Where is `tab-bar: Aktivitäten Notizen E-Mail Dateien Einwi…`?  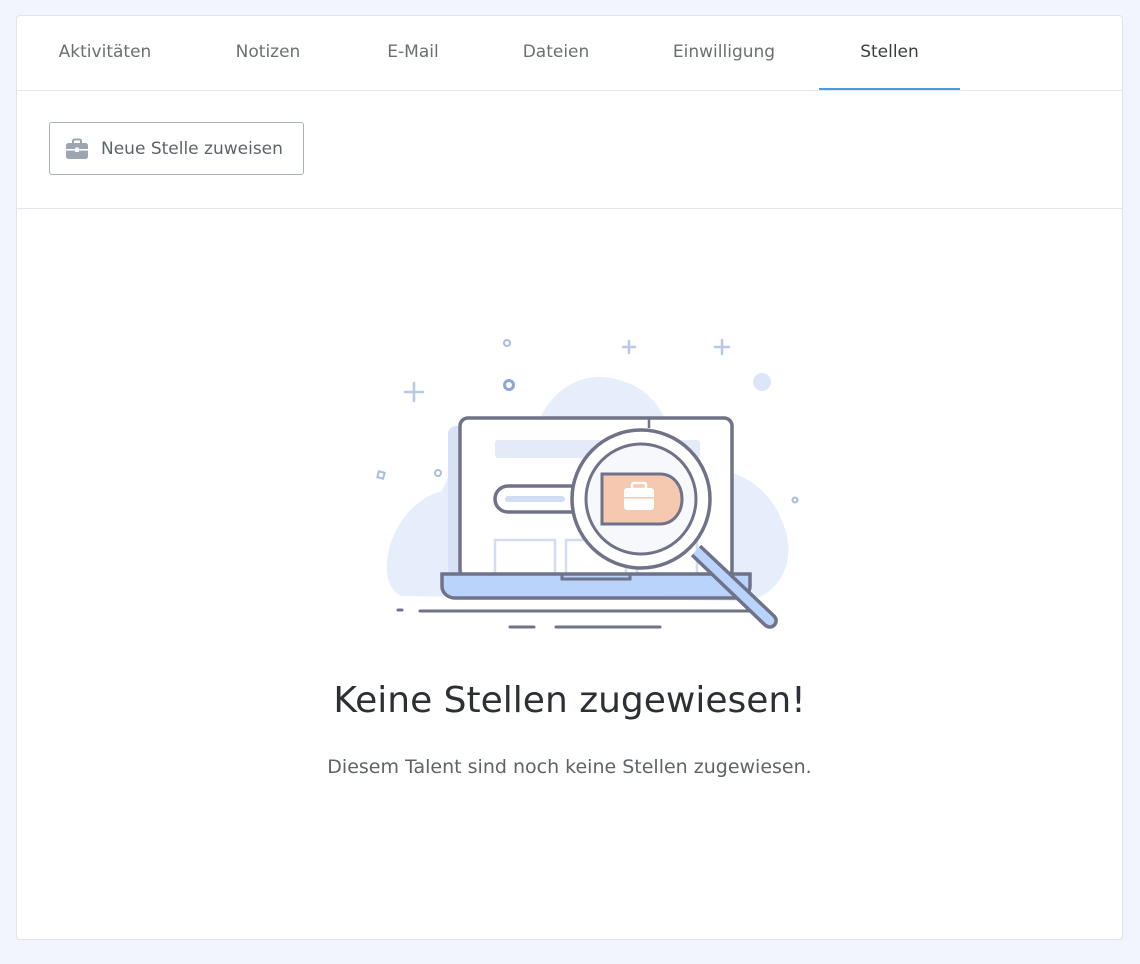 tab-bar: Aktivitäten Notizen E-Mail Dateien Einwi… is located at coordinates (569, 53).